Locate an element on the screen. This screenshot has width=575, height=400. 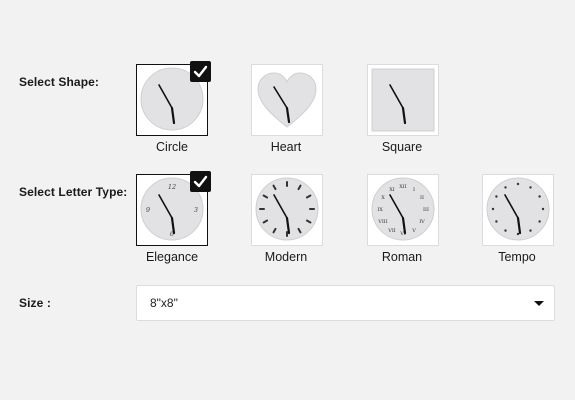
size-label: Size : is located at coordinates (35, 303).